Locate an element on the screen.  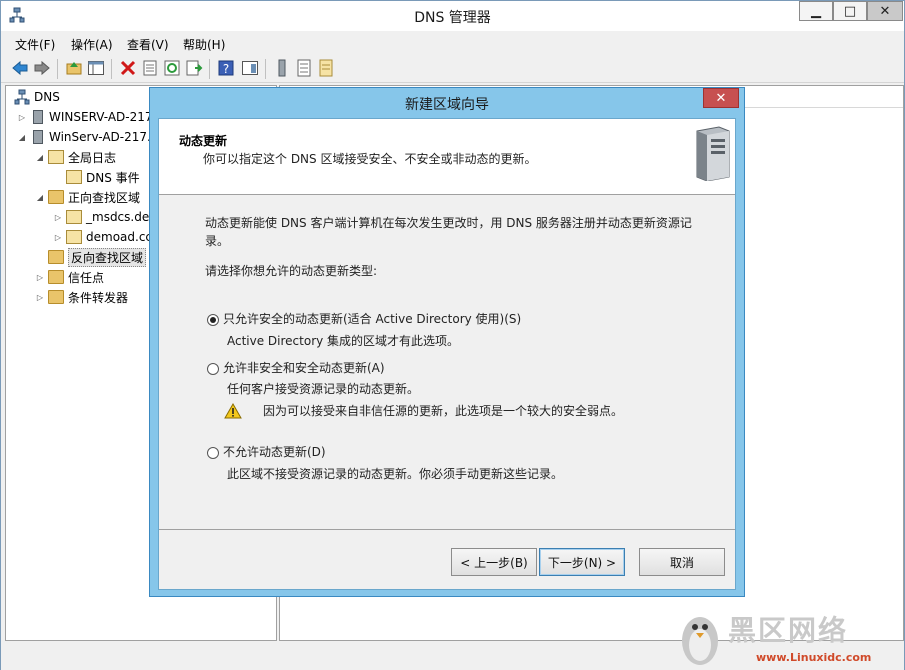
window-title: DNS 管理器 is located at coordinates (452, 18).